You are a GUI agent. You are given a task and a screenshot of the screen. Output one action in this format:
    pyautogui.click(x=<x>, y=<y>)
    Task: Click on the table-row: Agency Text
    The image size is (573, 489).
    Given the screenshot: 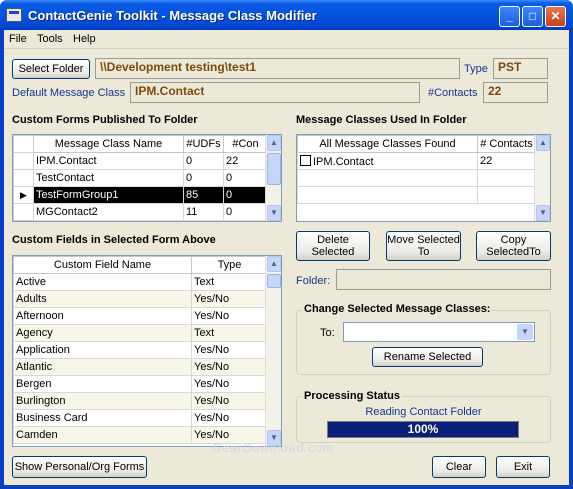 What is the action you would take?
    pyautogui.click(x=140, y=333)
    